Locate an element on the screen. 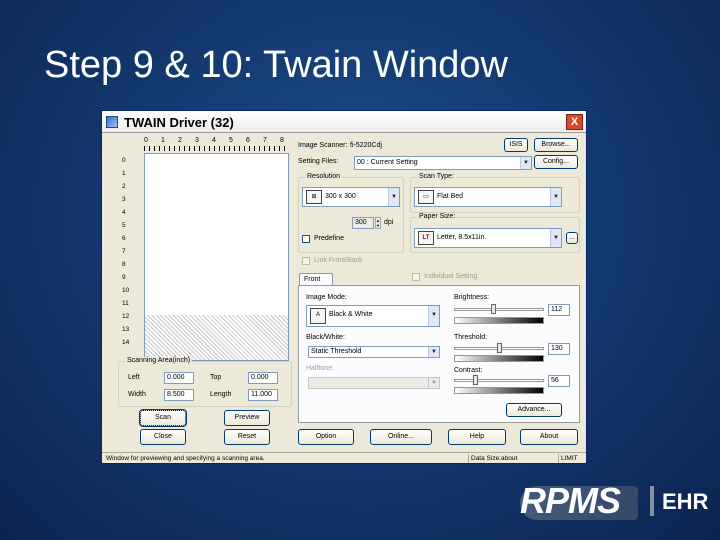 Image resolution: width=720 pixels, height=540 pixels. slide-title: Step 9 & 10: Twain Window is located at coordinates (276, 65).